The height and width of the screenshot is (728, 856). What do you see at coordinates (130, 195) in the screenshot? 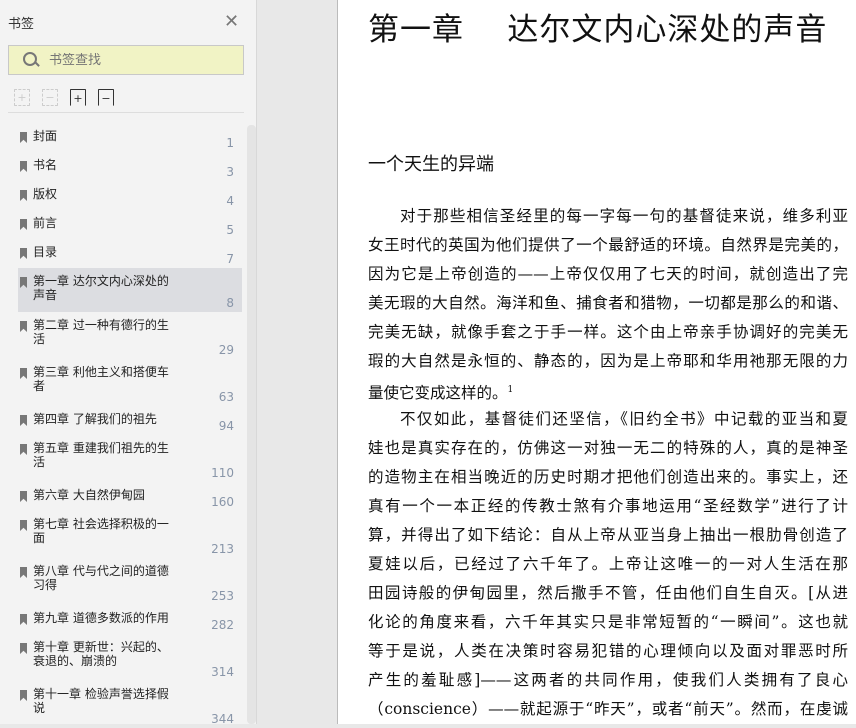
I see `bookmark-item: 版权 4` at bounding box center [130, 195].